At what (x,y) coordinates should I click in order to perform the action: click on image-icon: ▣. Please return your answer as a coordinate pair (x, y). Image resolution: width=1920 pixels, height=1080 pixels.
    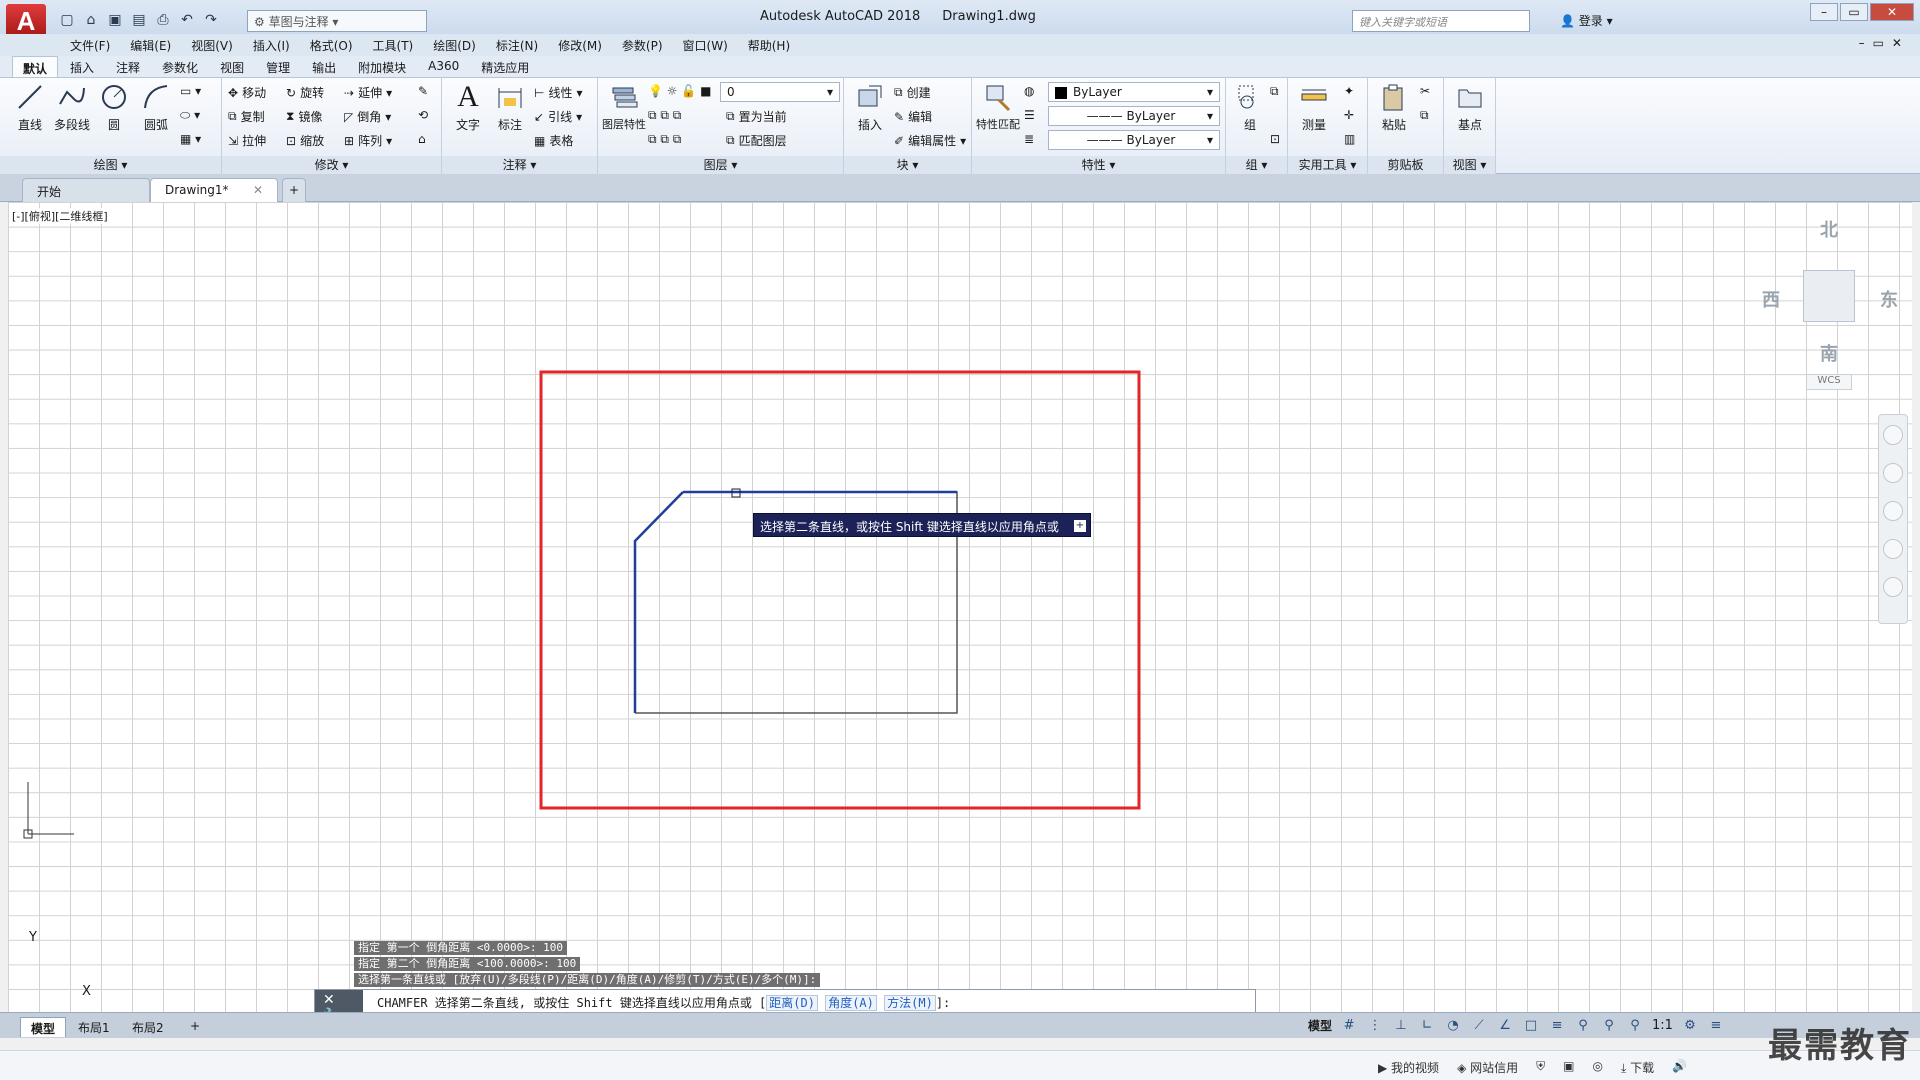
    Looking at the image, I should click on (1568, 1067).